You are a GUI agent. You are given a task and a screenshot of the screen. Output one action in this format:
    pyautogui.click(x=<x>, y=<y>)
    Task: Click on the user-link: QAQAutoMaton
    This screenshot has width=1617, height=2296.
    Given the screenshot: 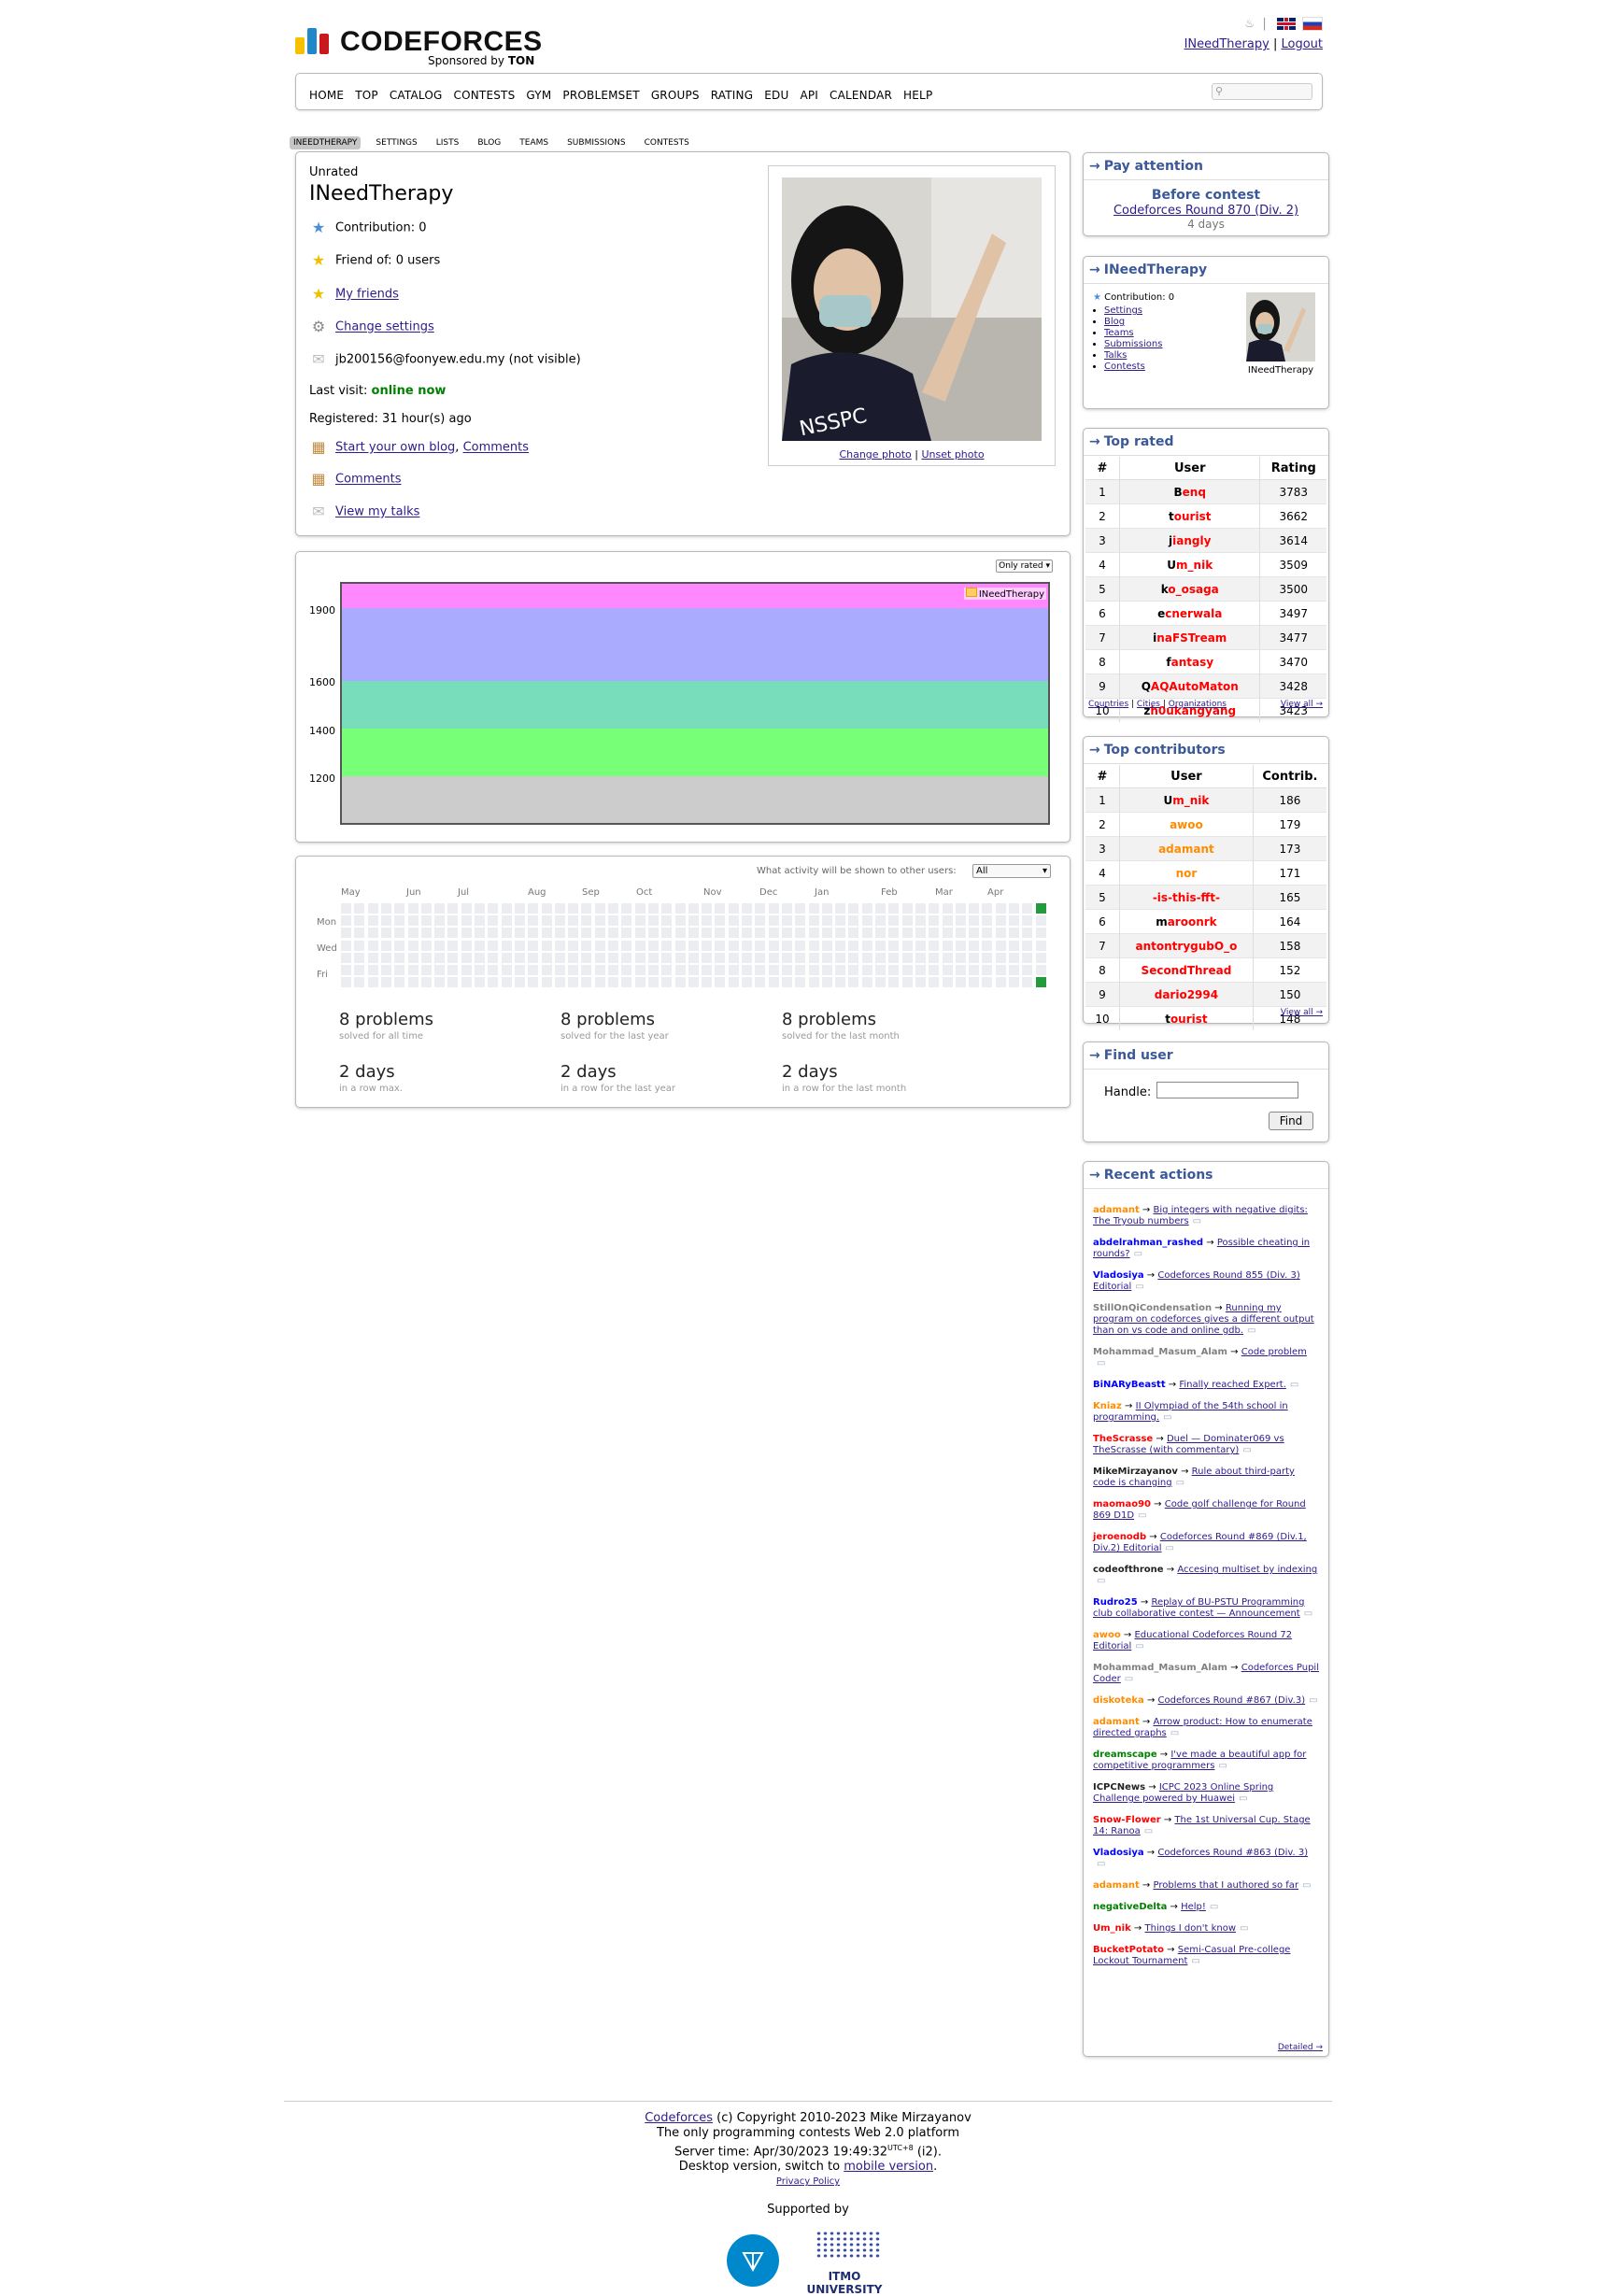 What is the action you would take?
    pyautogui.click(x=1190, y=686)
    